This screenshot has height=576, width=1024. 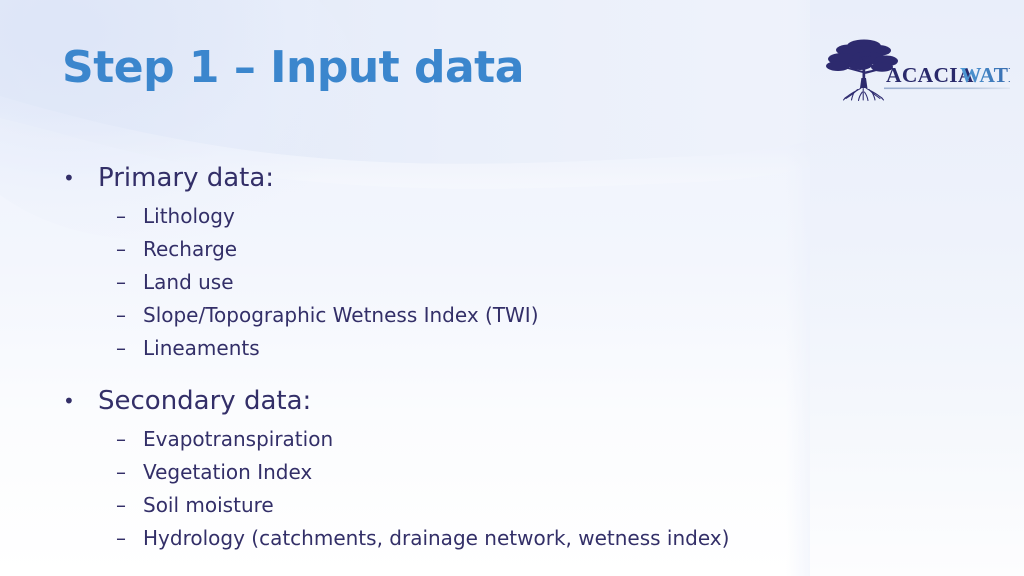 What do you see at coordinates (293, 67) in the screenshot?
I see `slide-title: Step 1 – Input data` at bounding box center [293, 67].